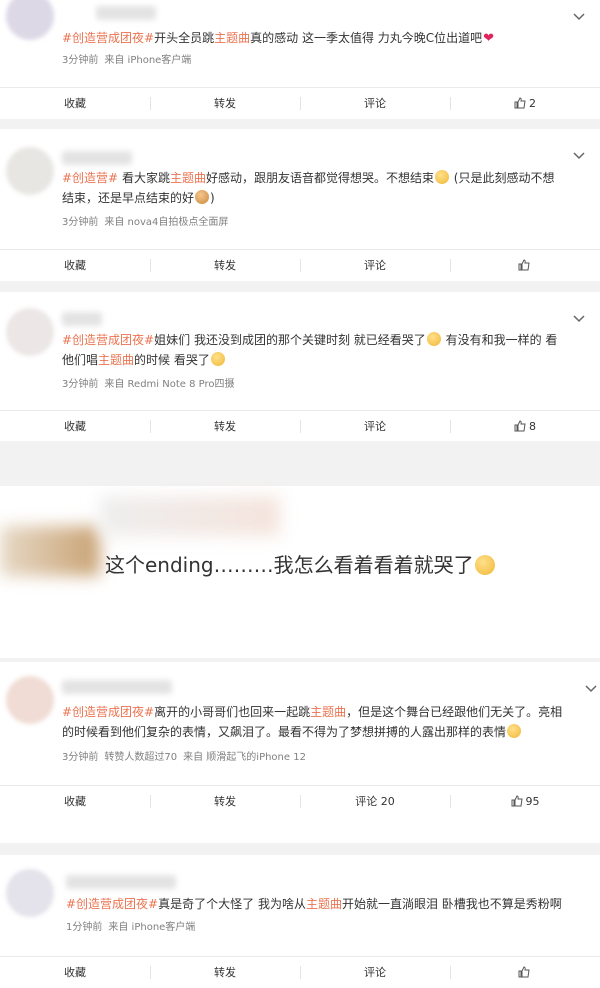 This screenshot has height=988, width=600. What do you see at coordinates (525, 801) in the screenshot?
I see `like-button: 95` at bounding box center [525, 801].